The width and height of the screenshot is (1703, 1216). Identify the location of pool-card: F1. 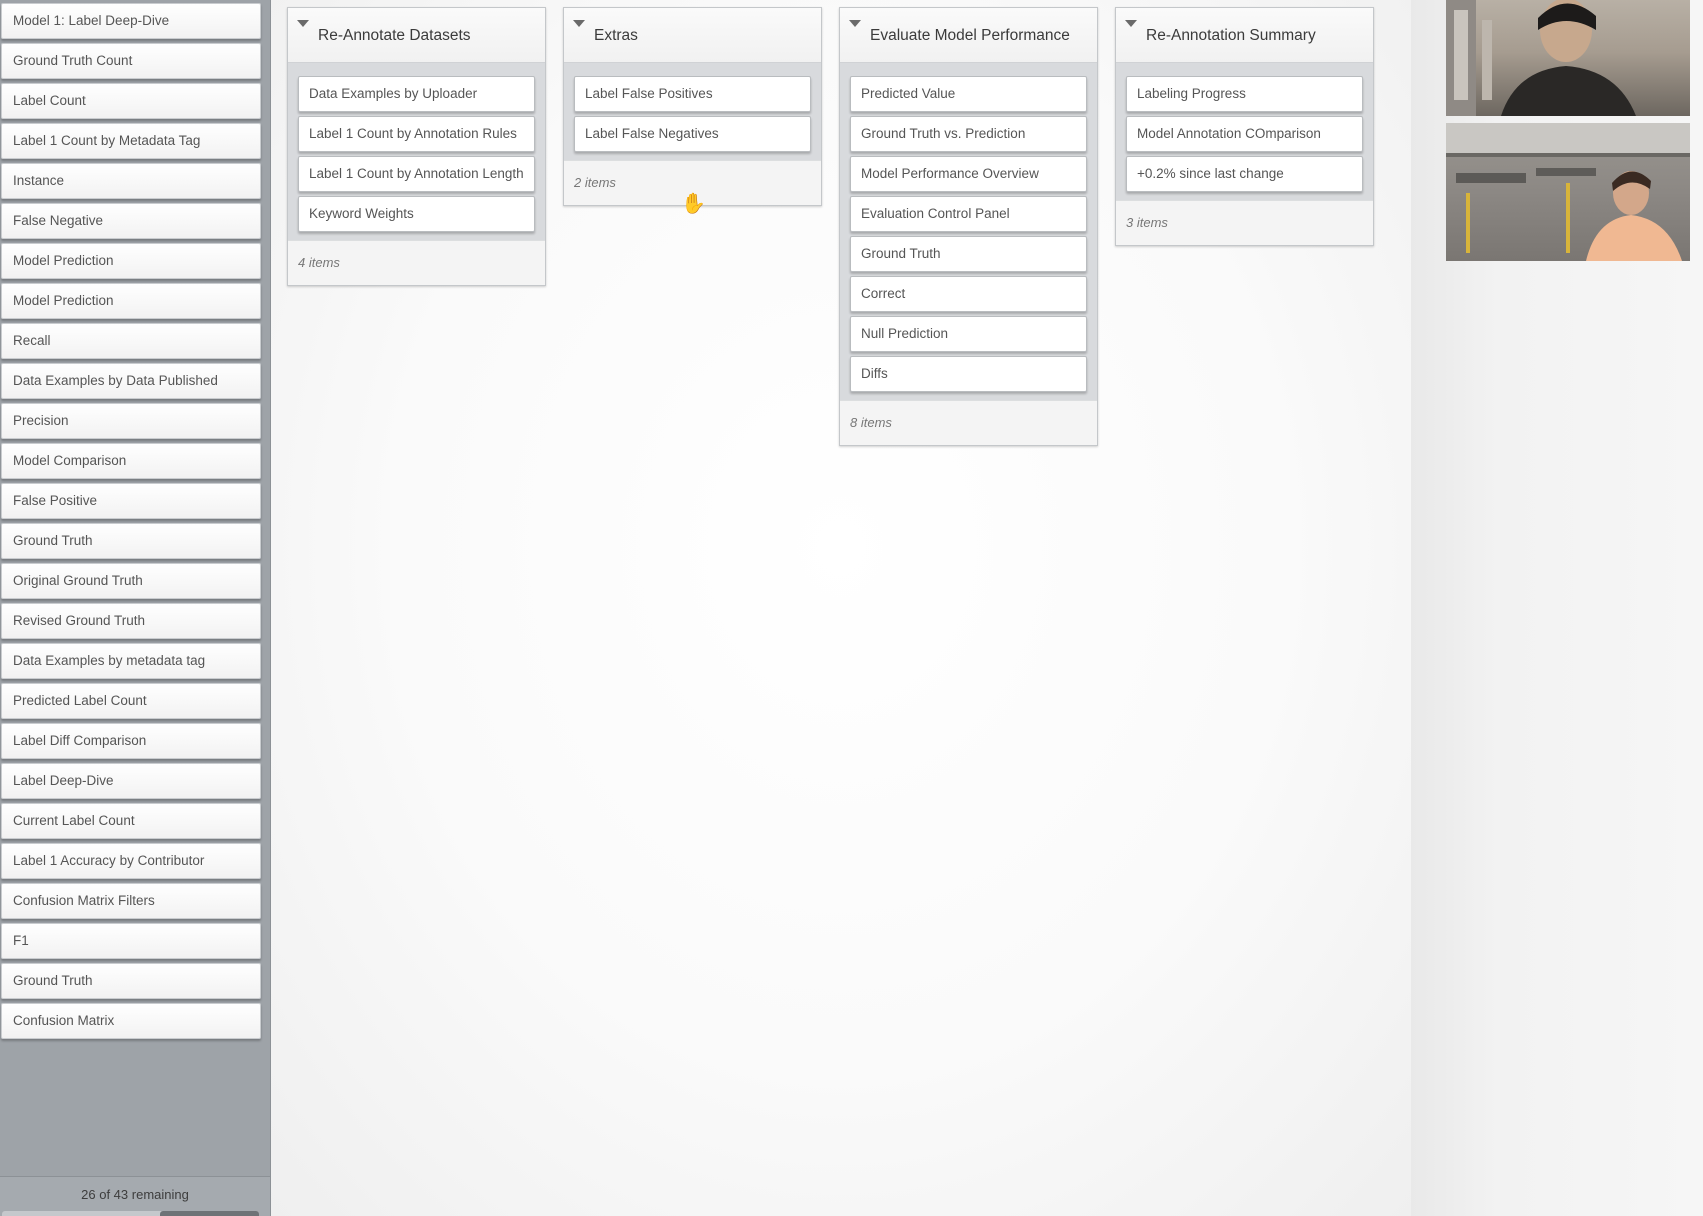
(131, 941).